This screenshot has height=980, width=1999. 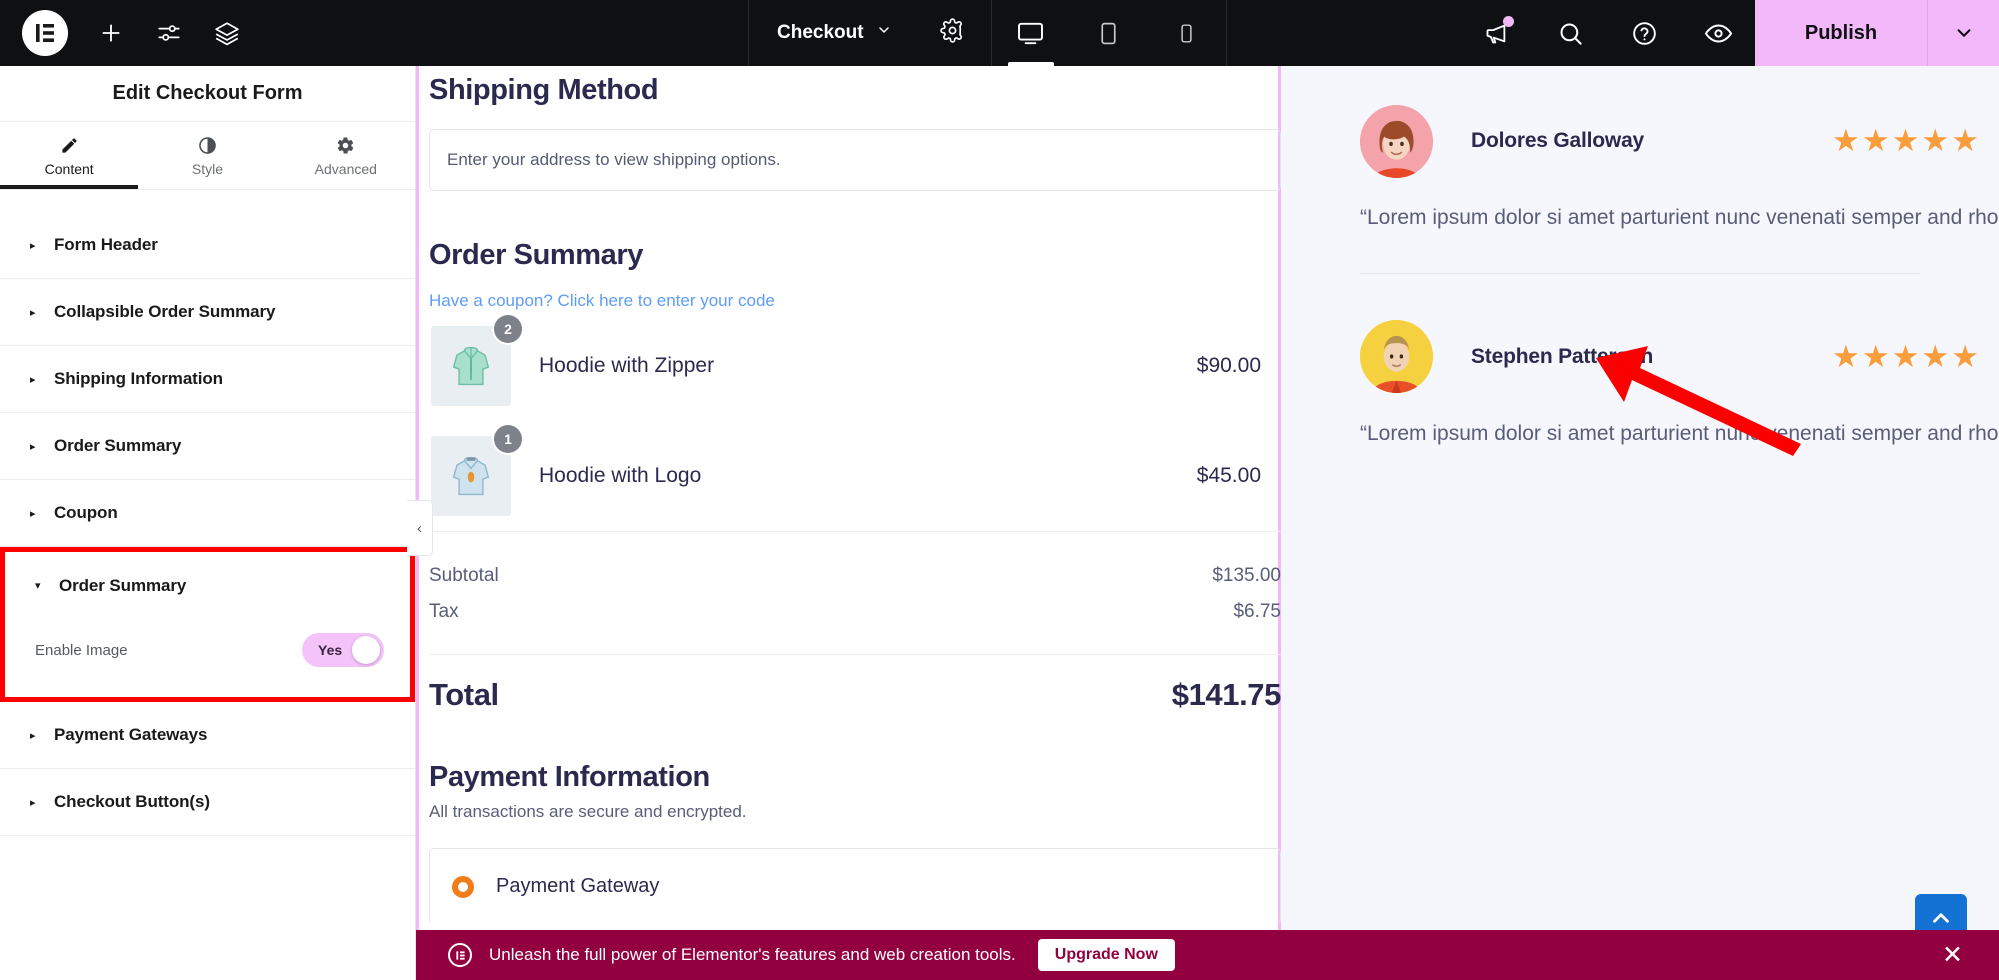 I want to click on order-item-name: Hoodie with Zipper, so click(x=627, y=365).